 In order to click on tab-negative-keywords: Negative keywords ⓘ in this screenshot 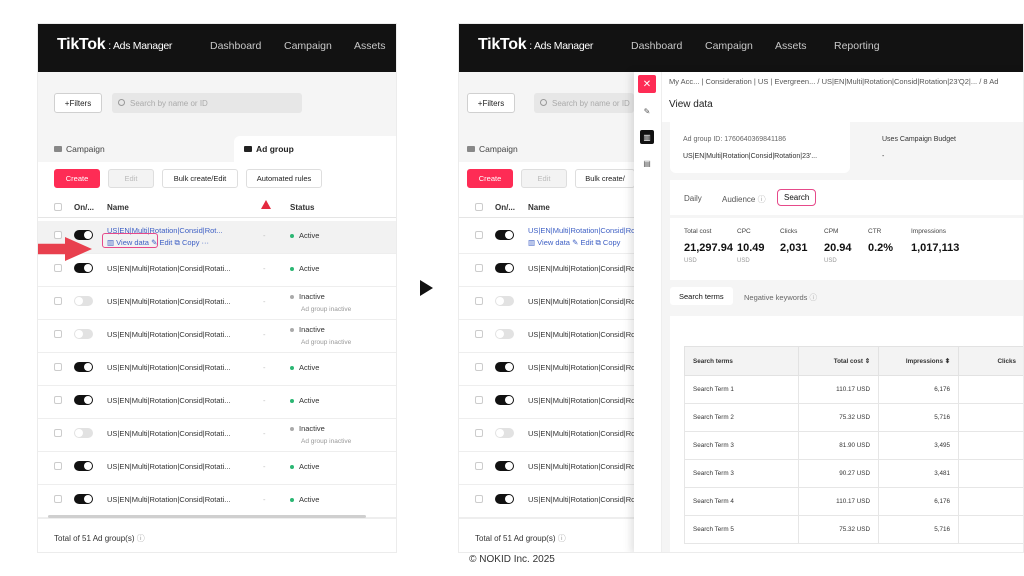, I will do `click(780, 297)`.